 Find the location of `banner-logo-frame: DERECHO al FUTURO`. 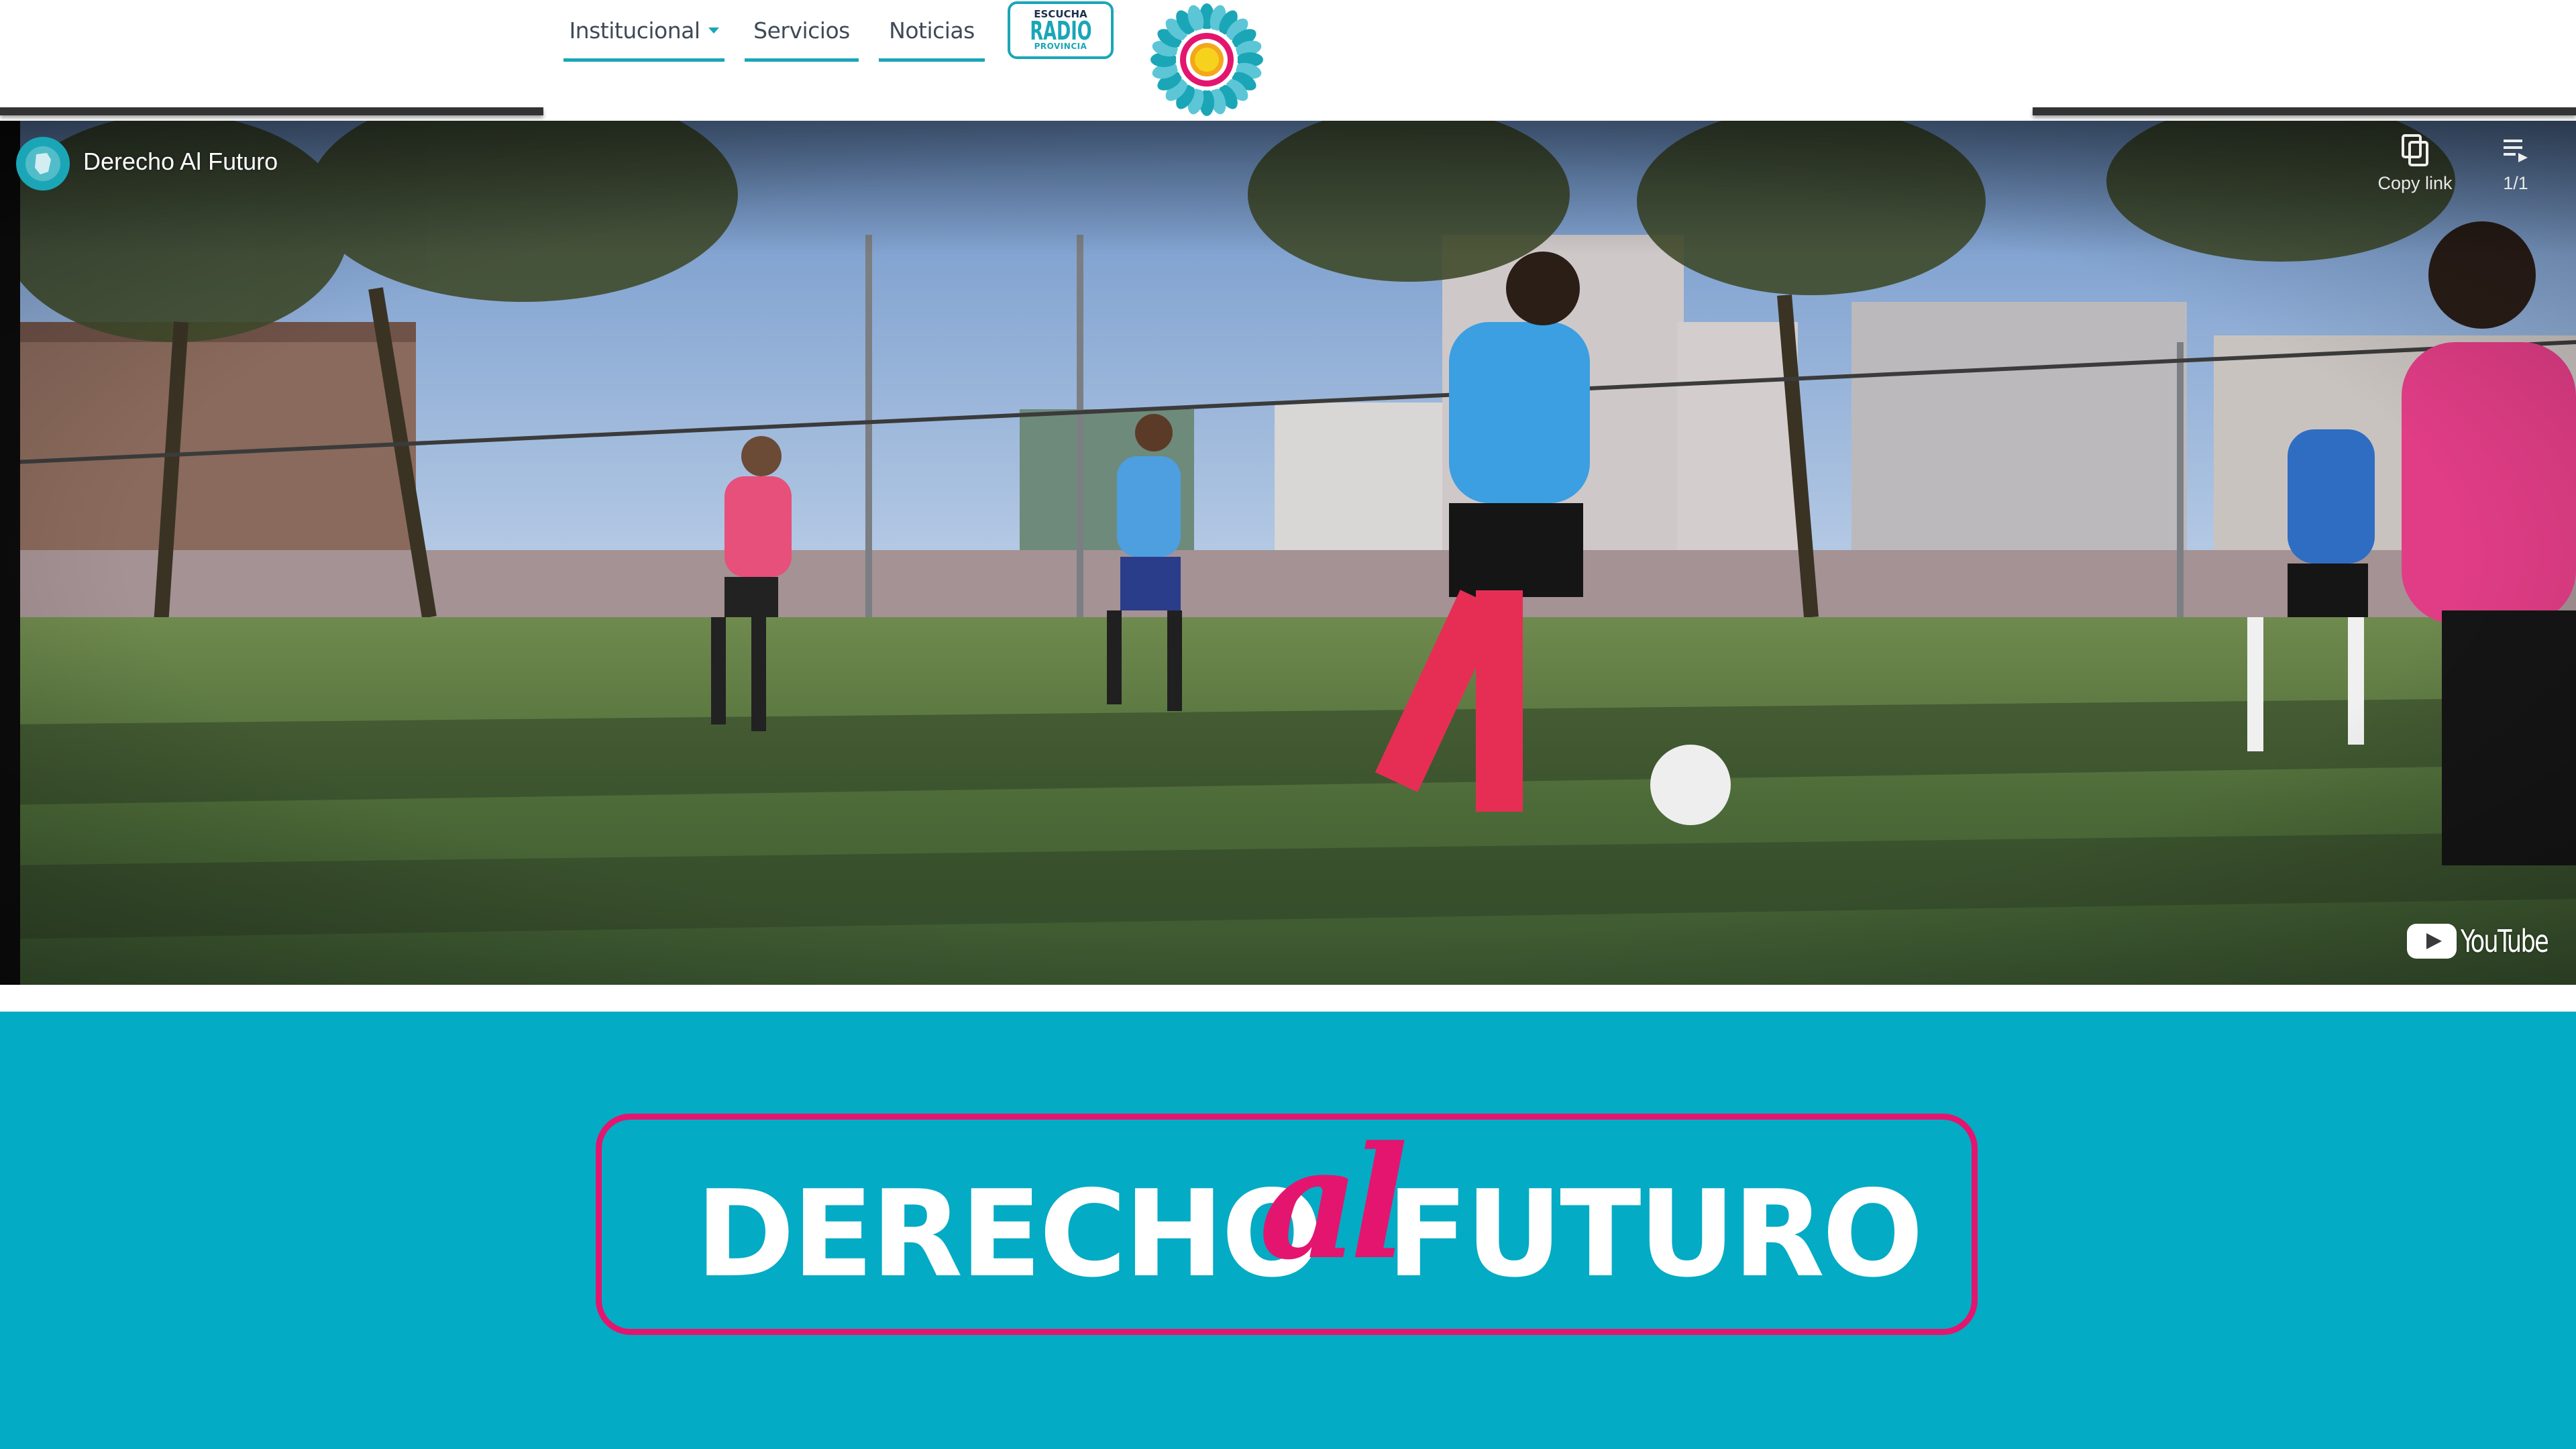

banner-logo-frame: DERECHO al FUTURO is located at coordinates (1287, 1224).